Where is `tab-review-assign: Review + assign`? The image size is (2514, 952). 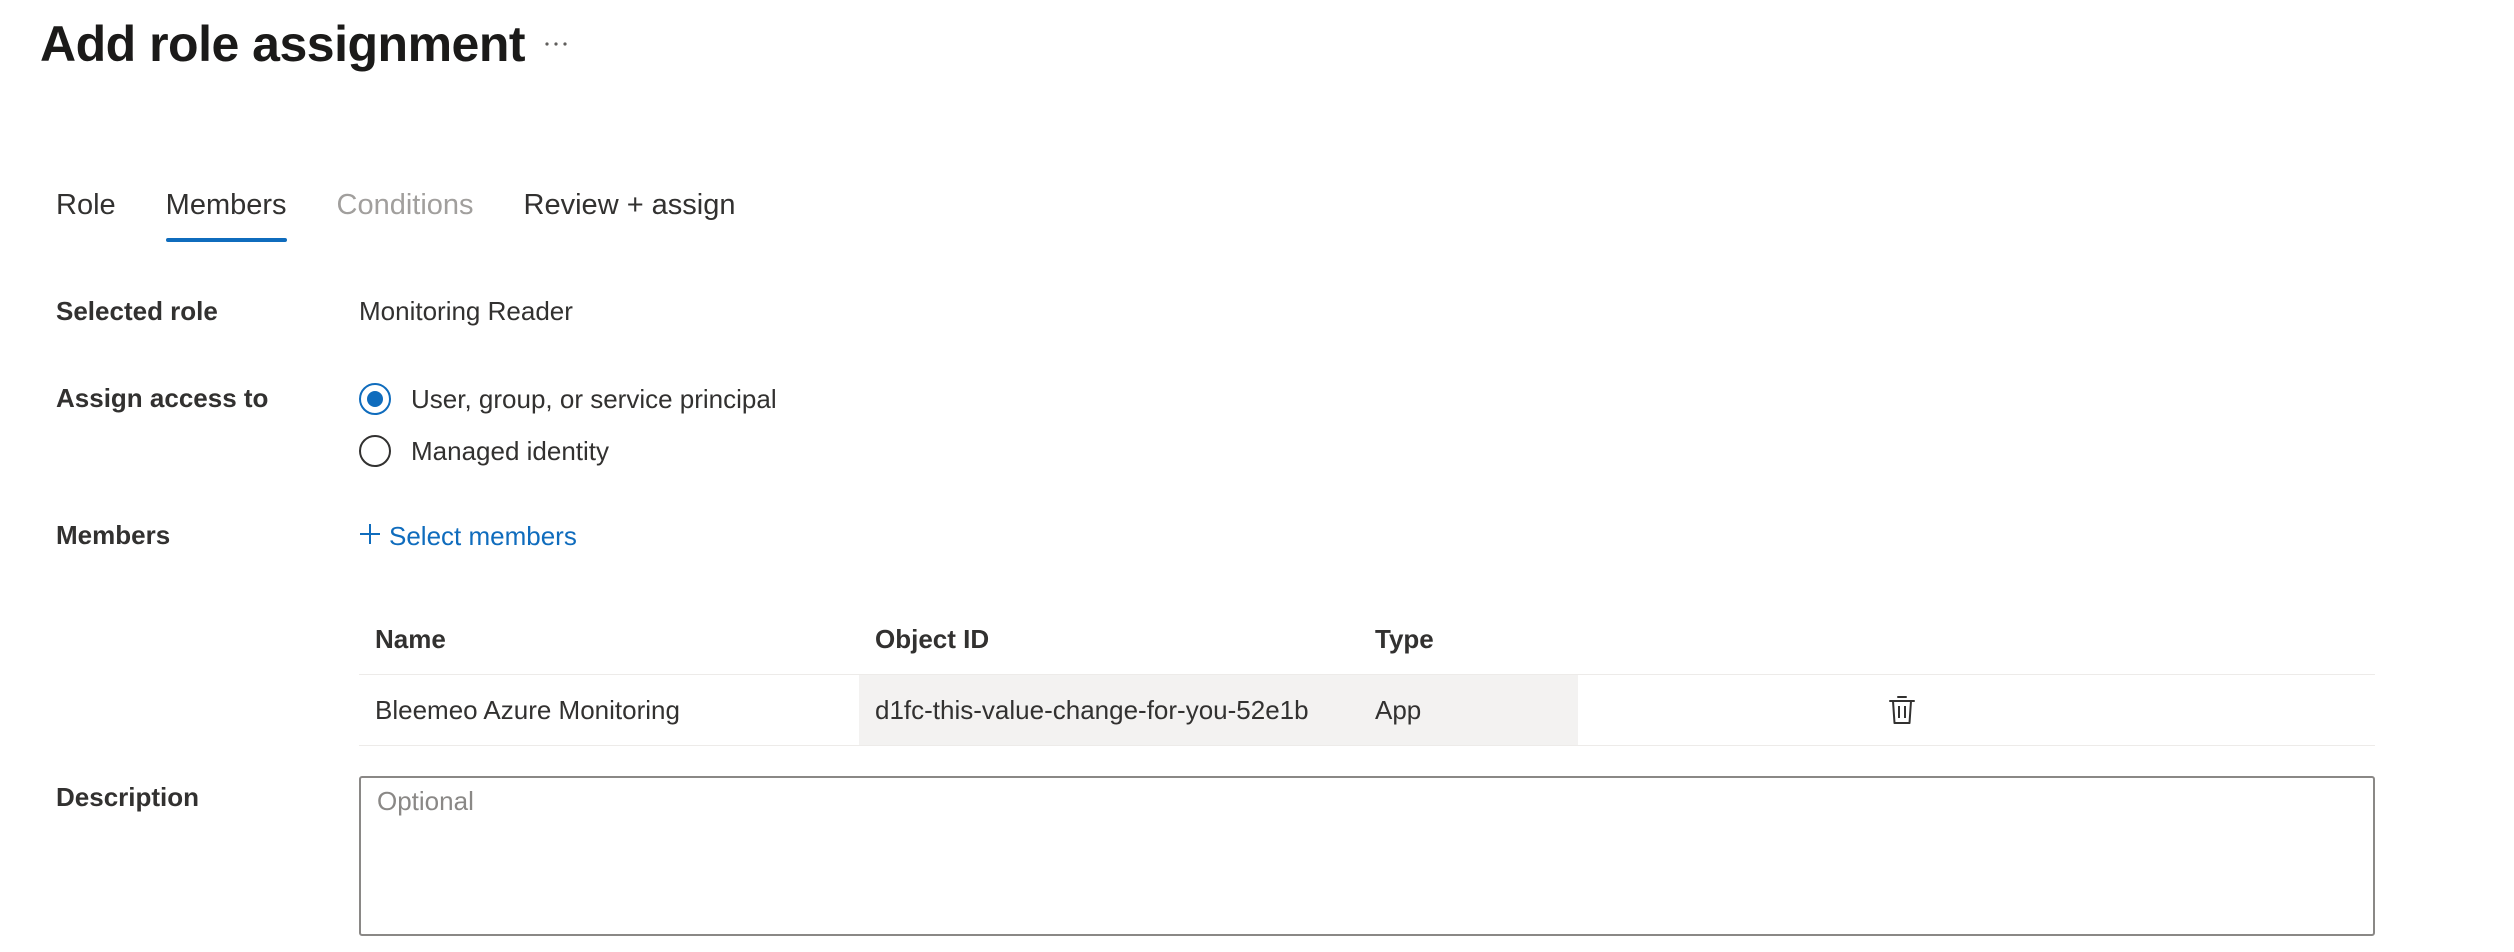 tab-review-assign: Review + assign is located at coordinates (630, 212).